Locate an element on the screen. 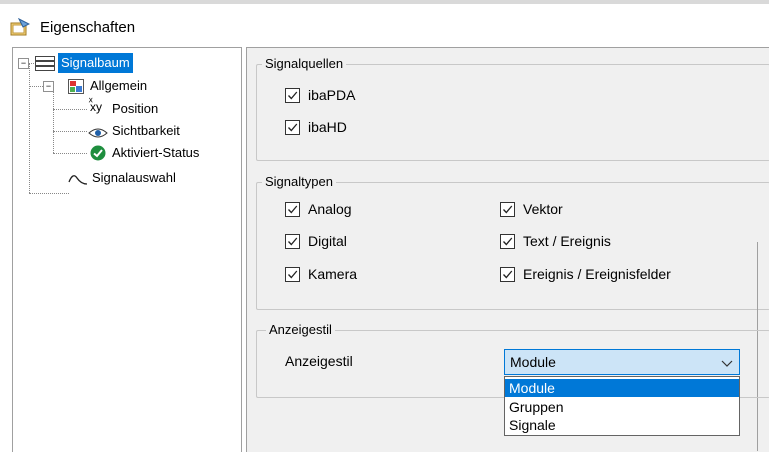  tree-item-aktiviert-status: Aktiviert-Status is located at coordinates (163, 153).